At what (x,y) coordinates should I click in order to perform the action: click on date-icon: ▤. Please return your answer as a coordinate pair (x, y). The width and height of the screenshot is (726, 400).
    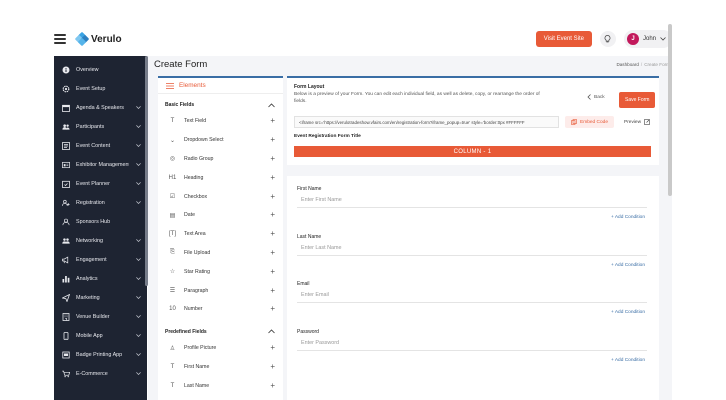
    Looking at the image, I should click on (172, 215).